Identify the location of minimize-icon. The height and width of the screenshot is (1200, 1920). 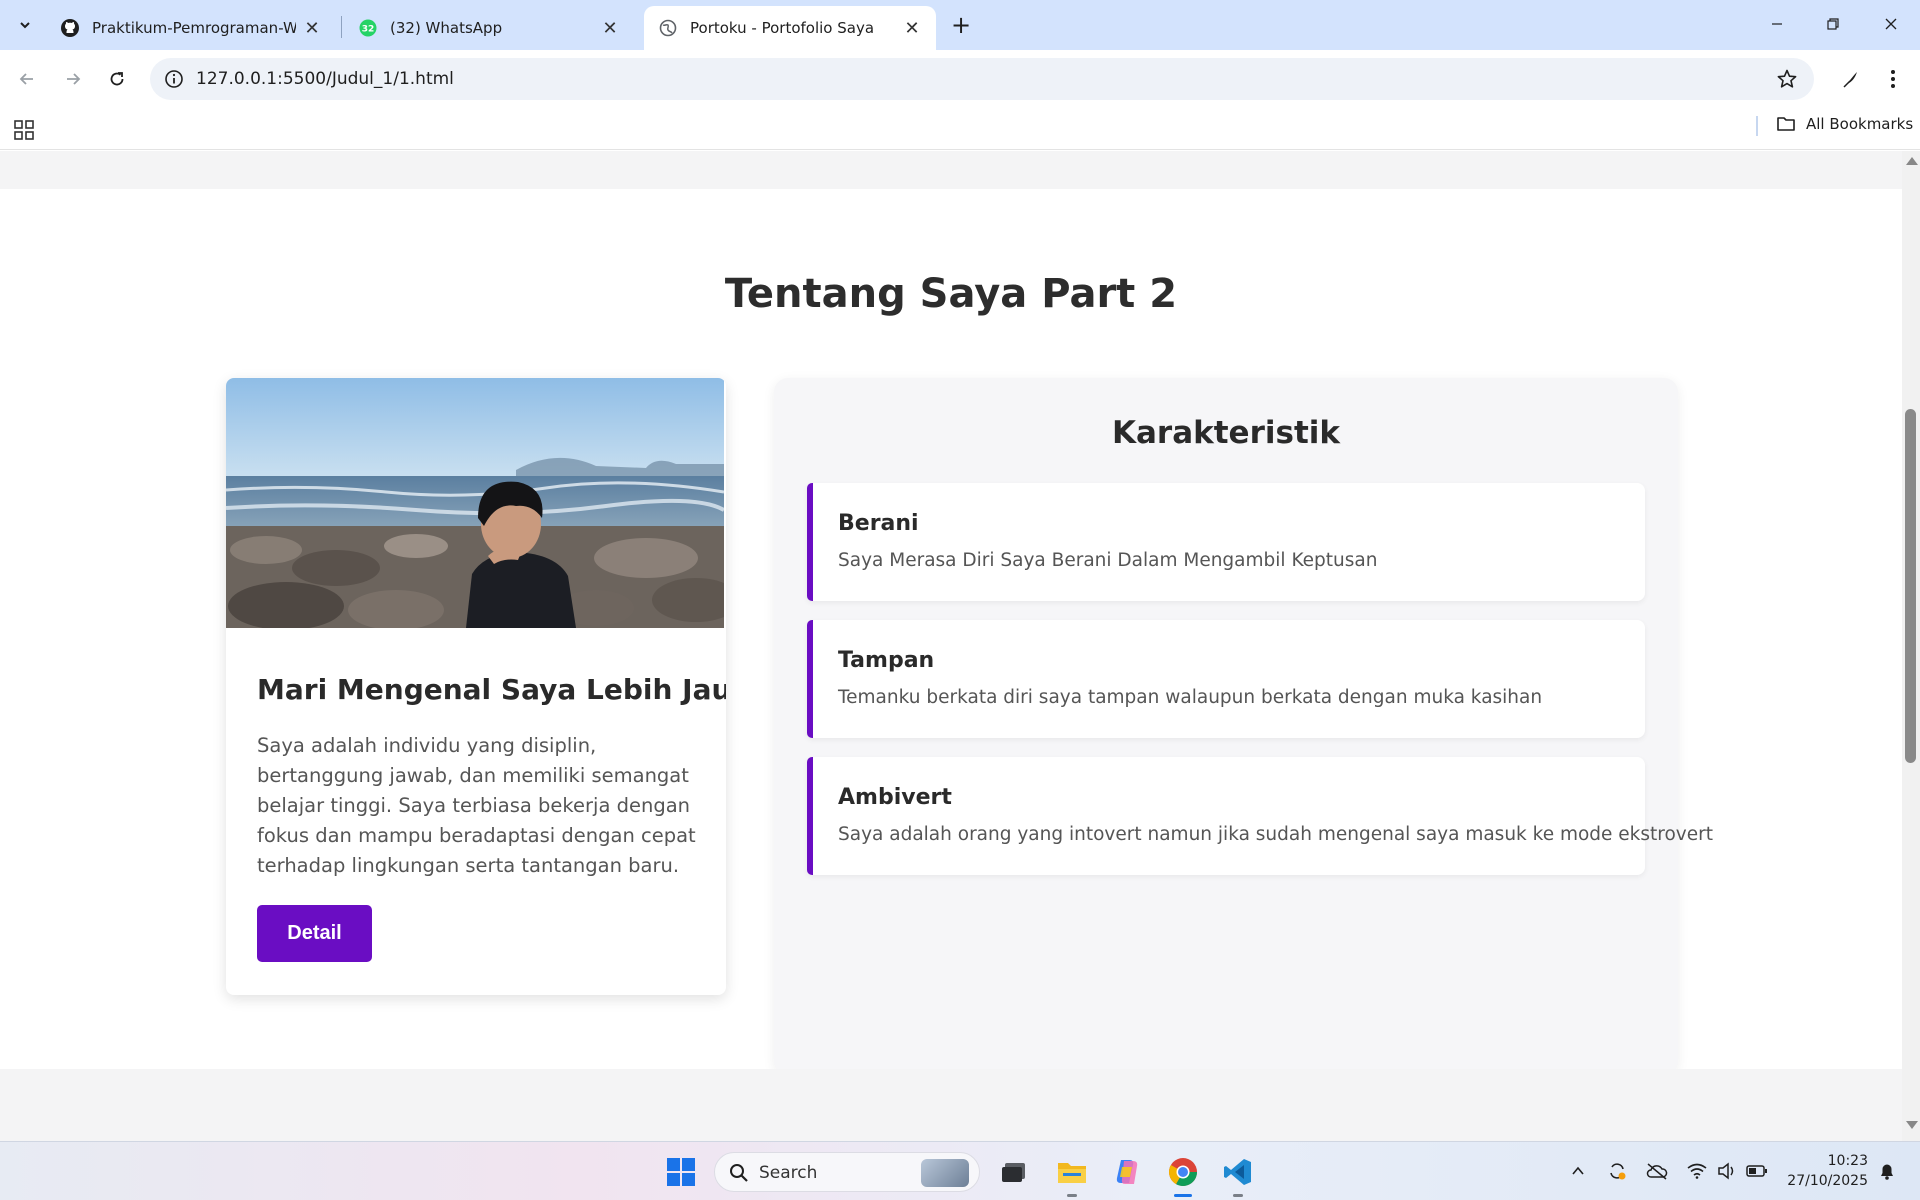
(1777, 24).